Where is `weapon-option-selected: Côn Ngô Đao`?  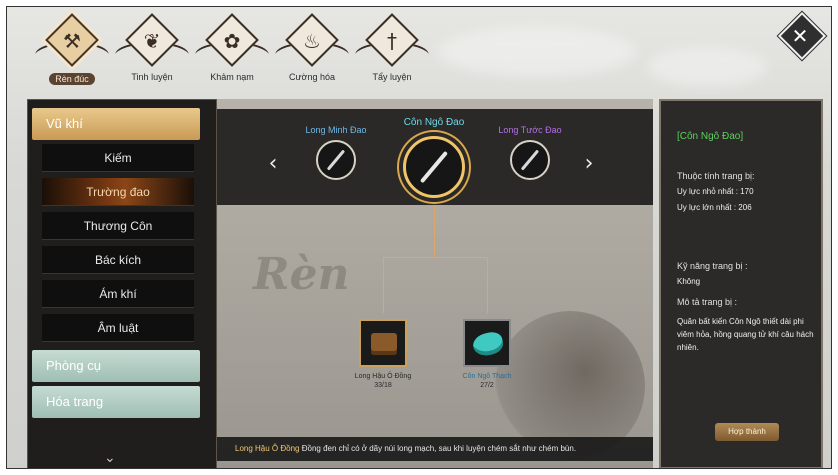
weapon-option-selected: Côn Ngô Đao is located at coordinates (434, 157).